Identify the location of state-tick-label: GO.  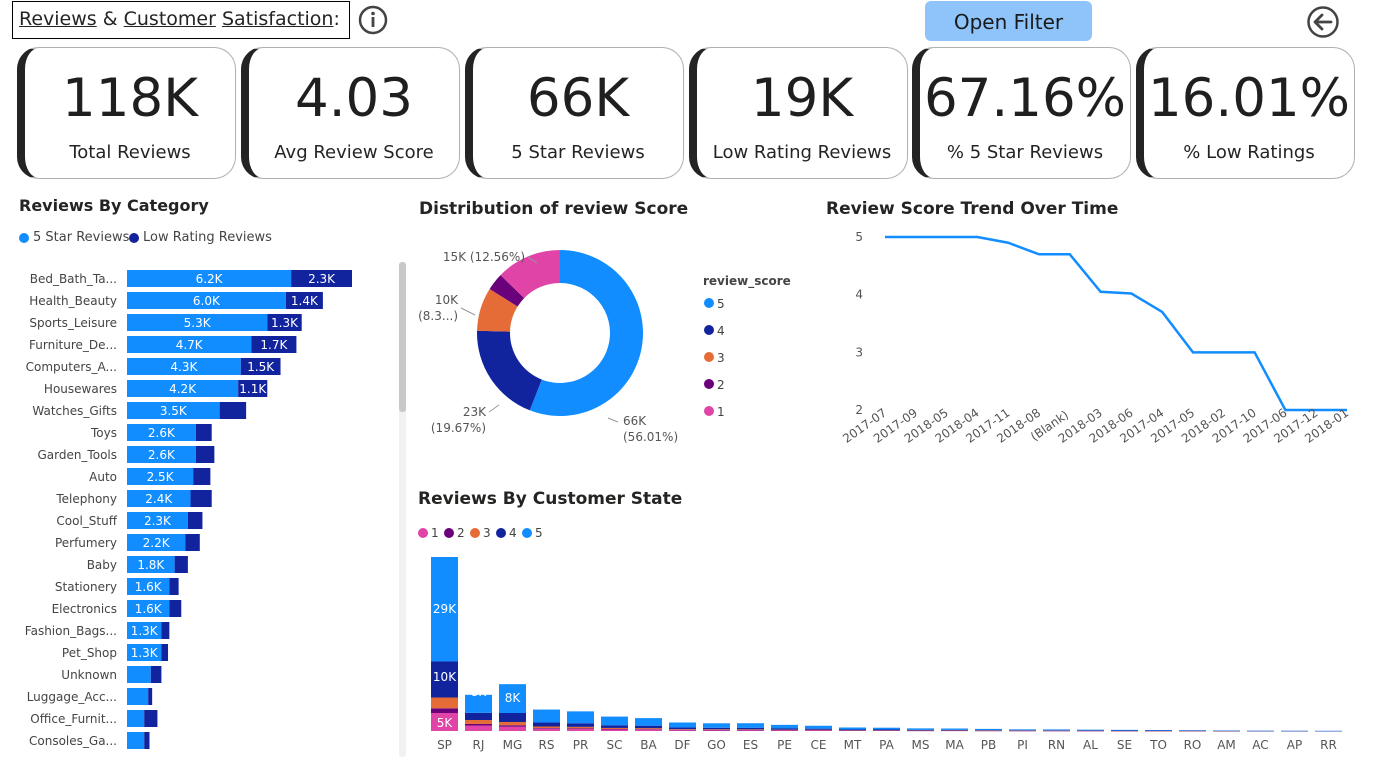
(716, 745).